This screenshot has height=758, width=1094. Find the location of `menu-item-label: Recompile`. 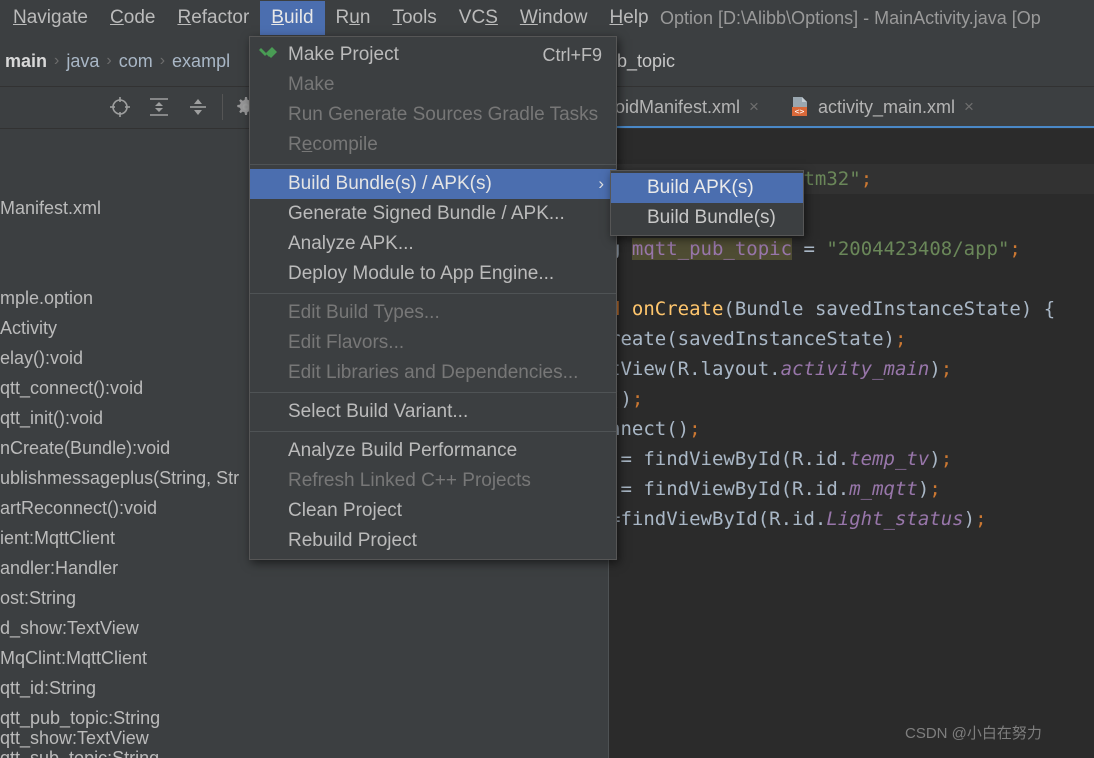

menu-item-label: Recompile is located at coordinates (333, 144).